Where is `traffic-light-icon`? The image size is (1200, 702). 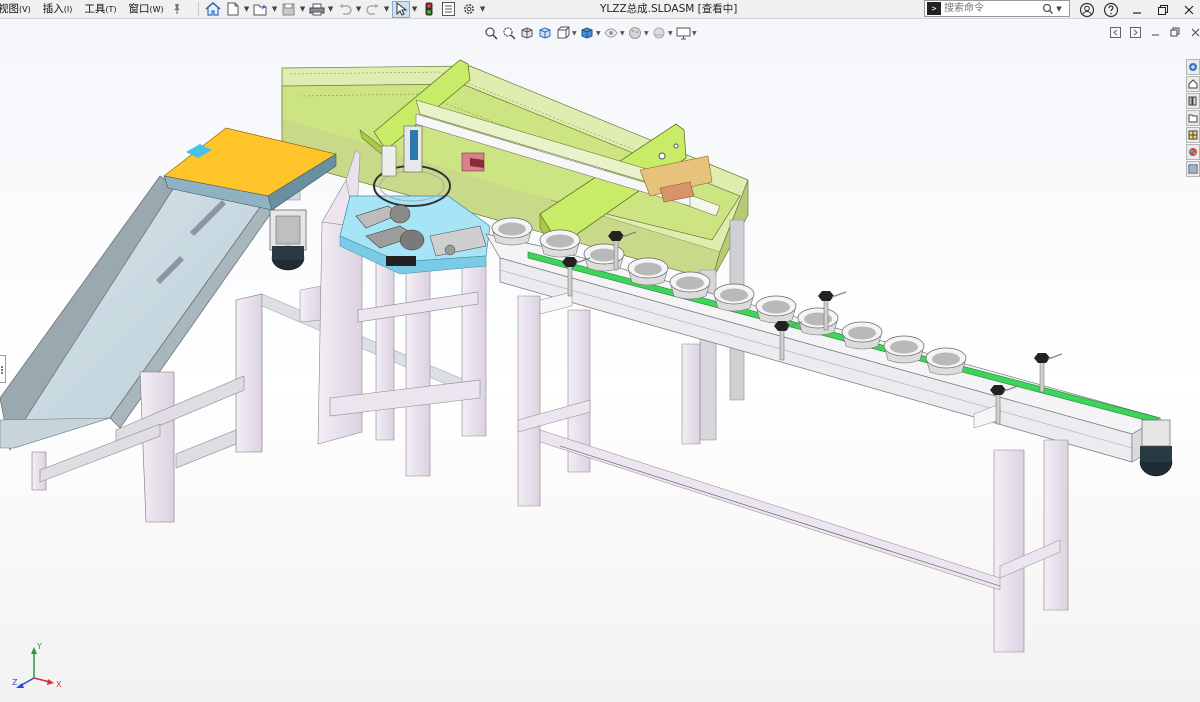 traffic-light-icon is located at coordinates (429, 9).